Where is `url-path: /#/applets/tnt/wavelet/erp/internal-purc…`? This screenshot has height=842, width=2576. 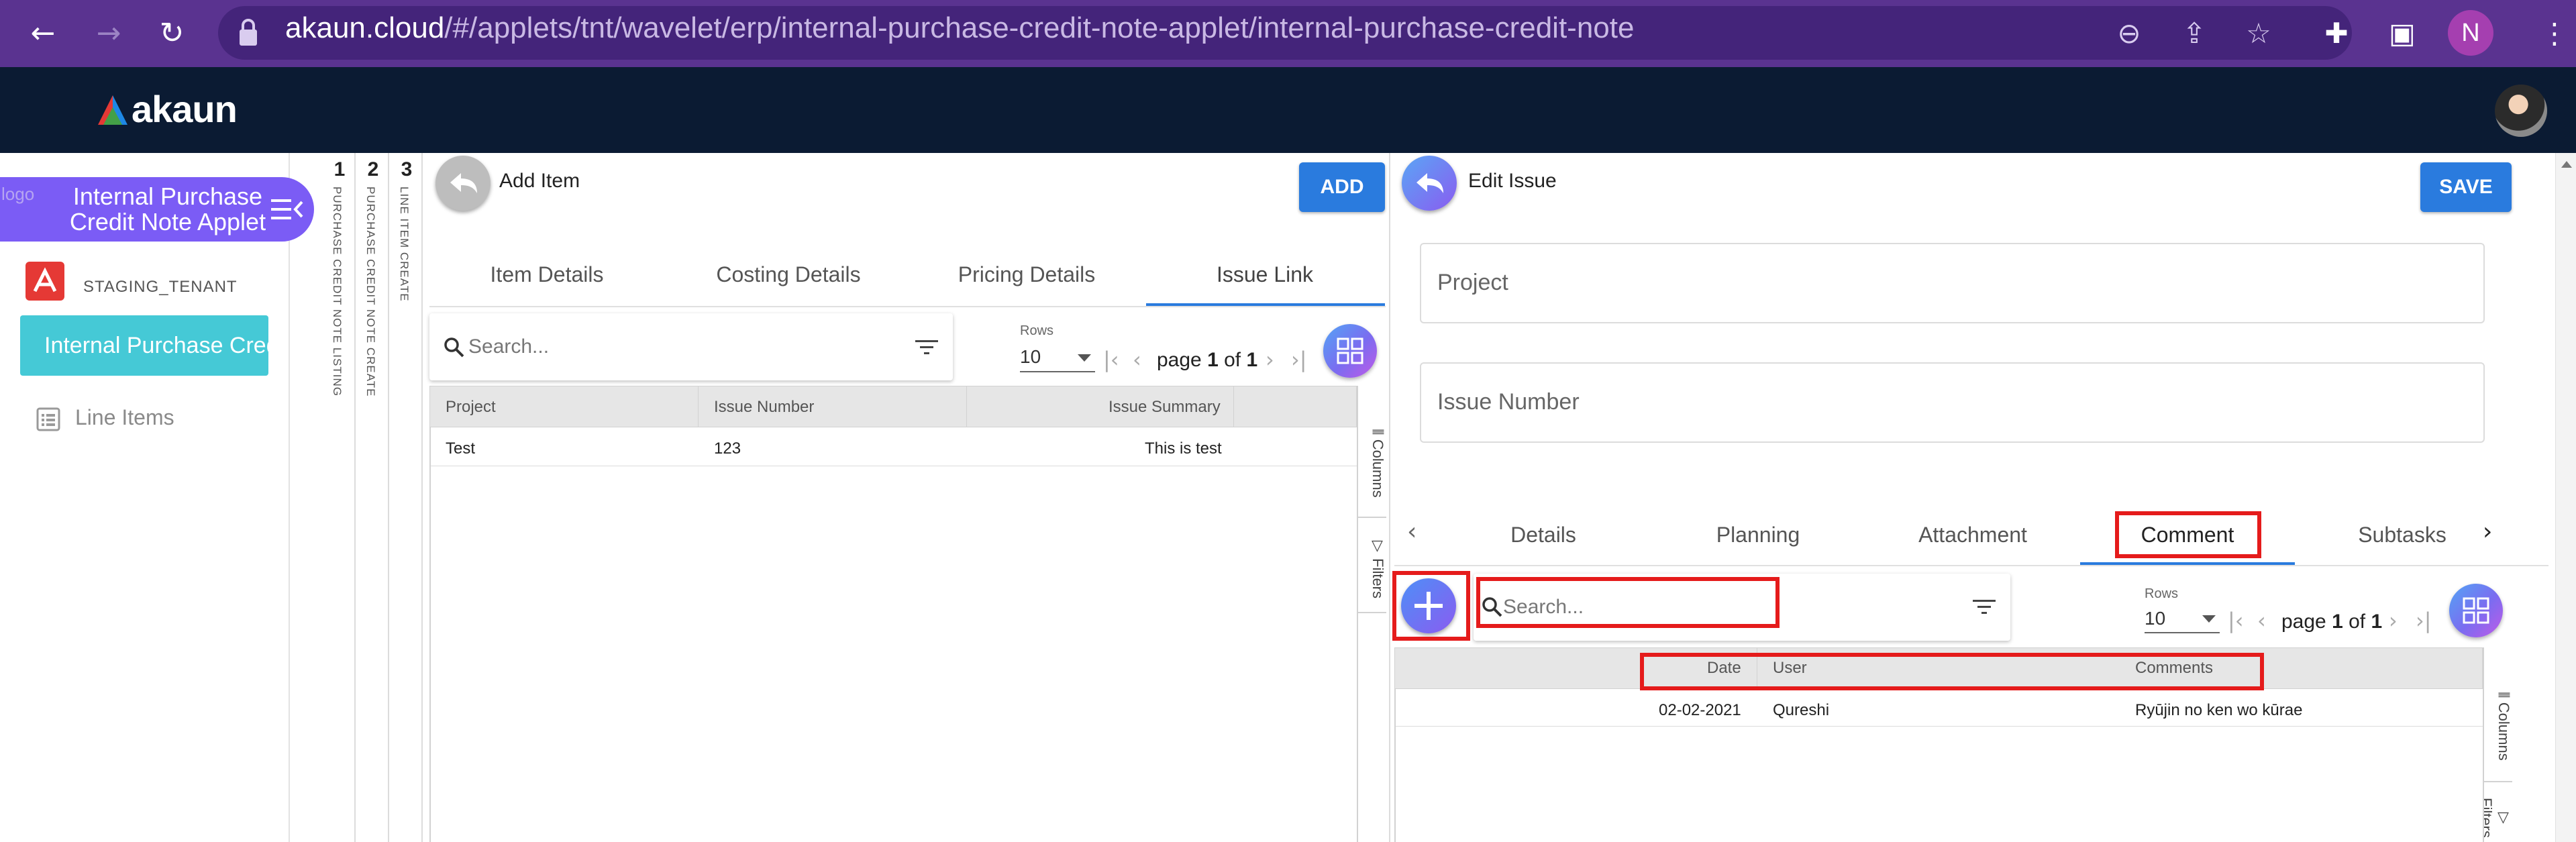 url-path: /#/applets/tnt/wavelet/erp/internal-purc… is located at coordinates (1039, 27).